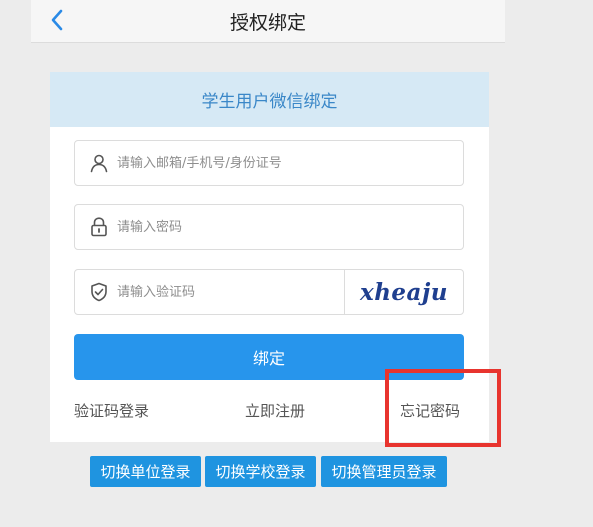 This screenshot has width=593, height=527. Describe the element at coordinates (275, 410) in the screenshot. I see `register-link: 立即注册` at that location.